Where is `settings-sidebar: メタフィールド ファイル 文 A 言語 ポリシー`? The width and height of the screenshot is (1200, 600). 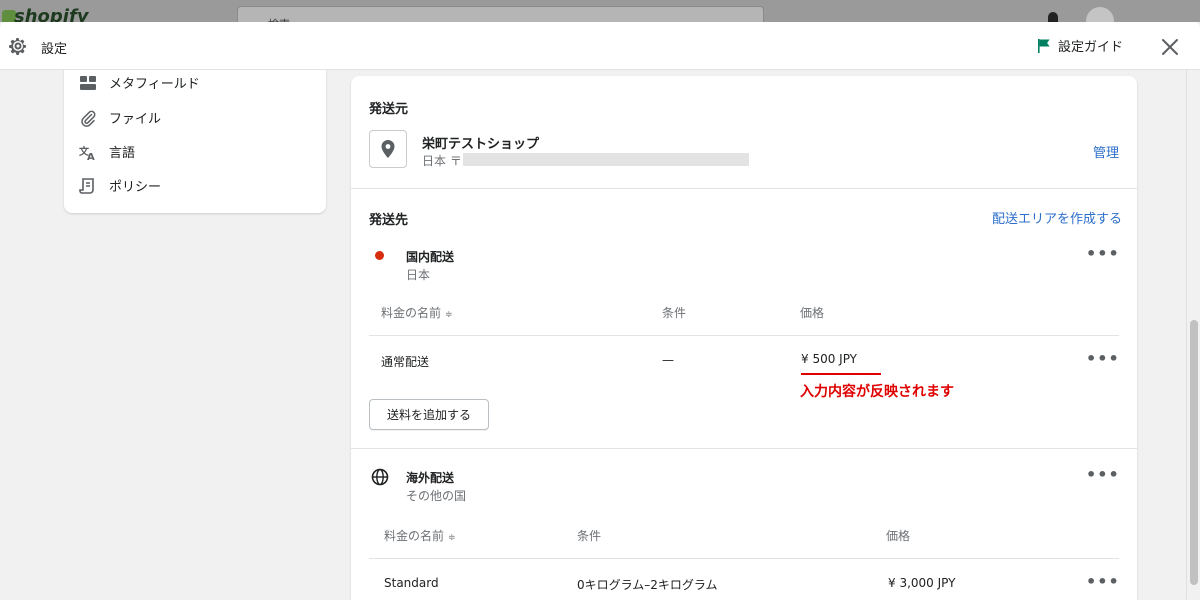 settings-sidebar: メタフィールド ファイル 文 A 言語 ポリシー is located at coordinates (195, 141).